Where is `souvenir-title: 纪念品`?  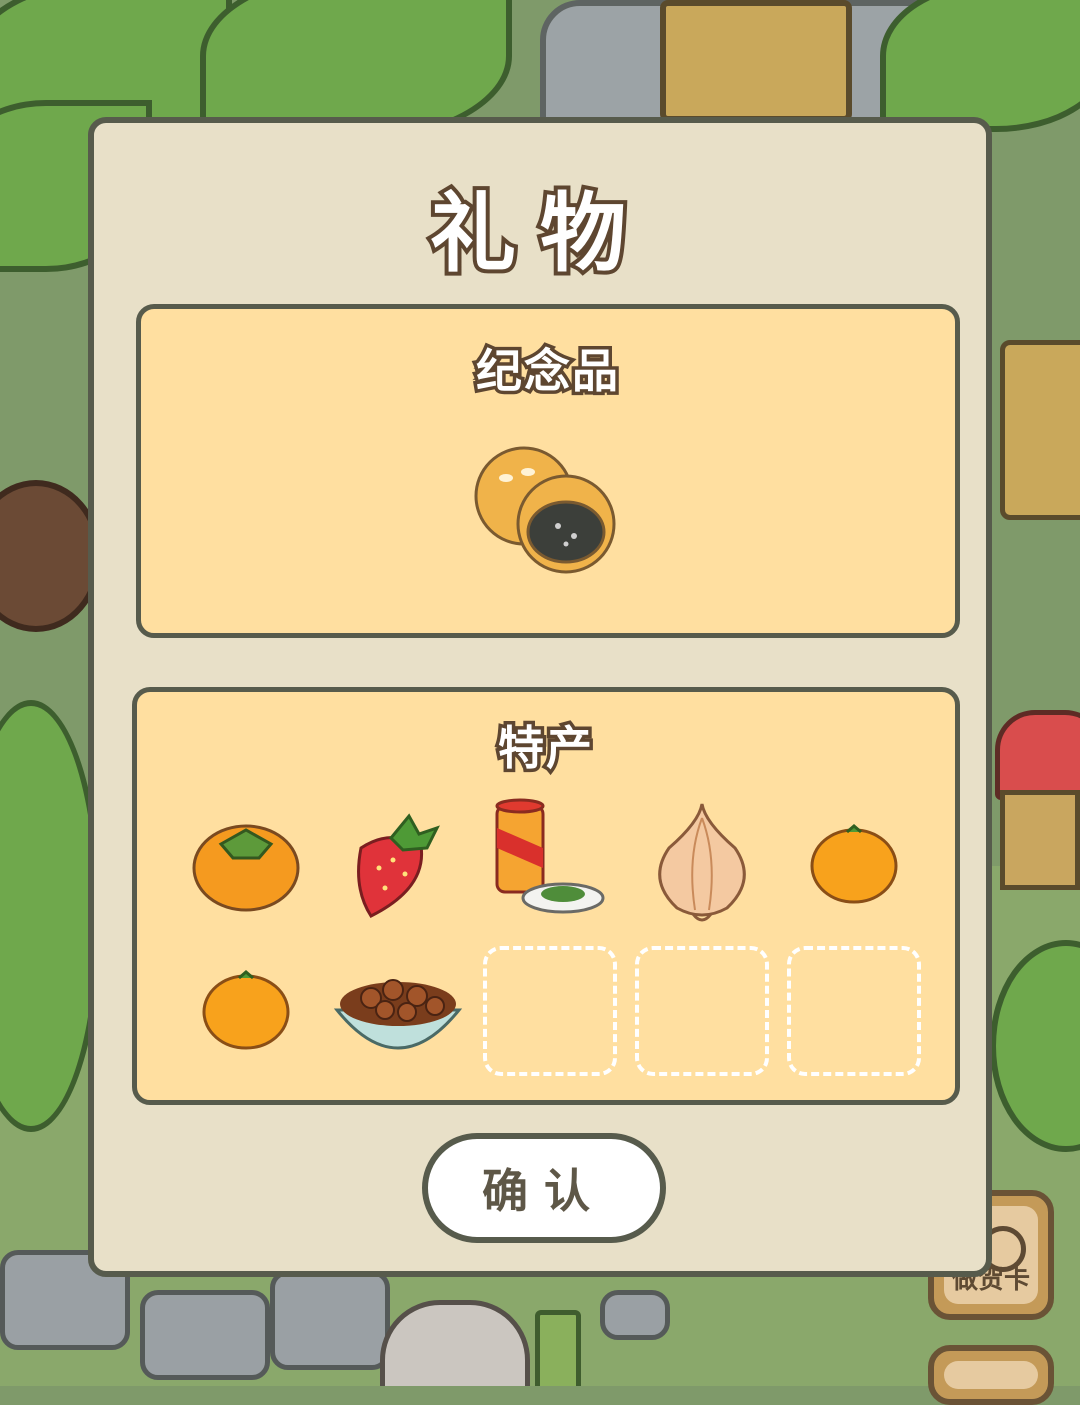 souvenir-title: 纪念品 is located at coordinates (547, 371).